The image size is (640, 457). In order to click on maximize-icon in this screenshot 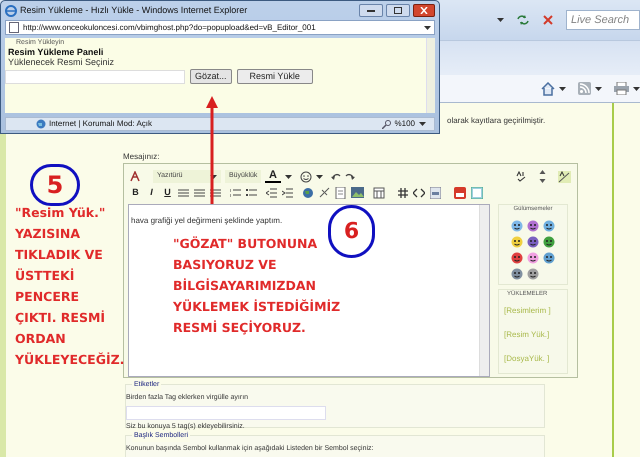, I will do `click(398, 10)`.